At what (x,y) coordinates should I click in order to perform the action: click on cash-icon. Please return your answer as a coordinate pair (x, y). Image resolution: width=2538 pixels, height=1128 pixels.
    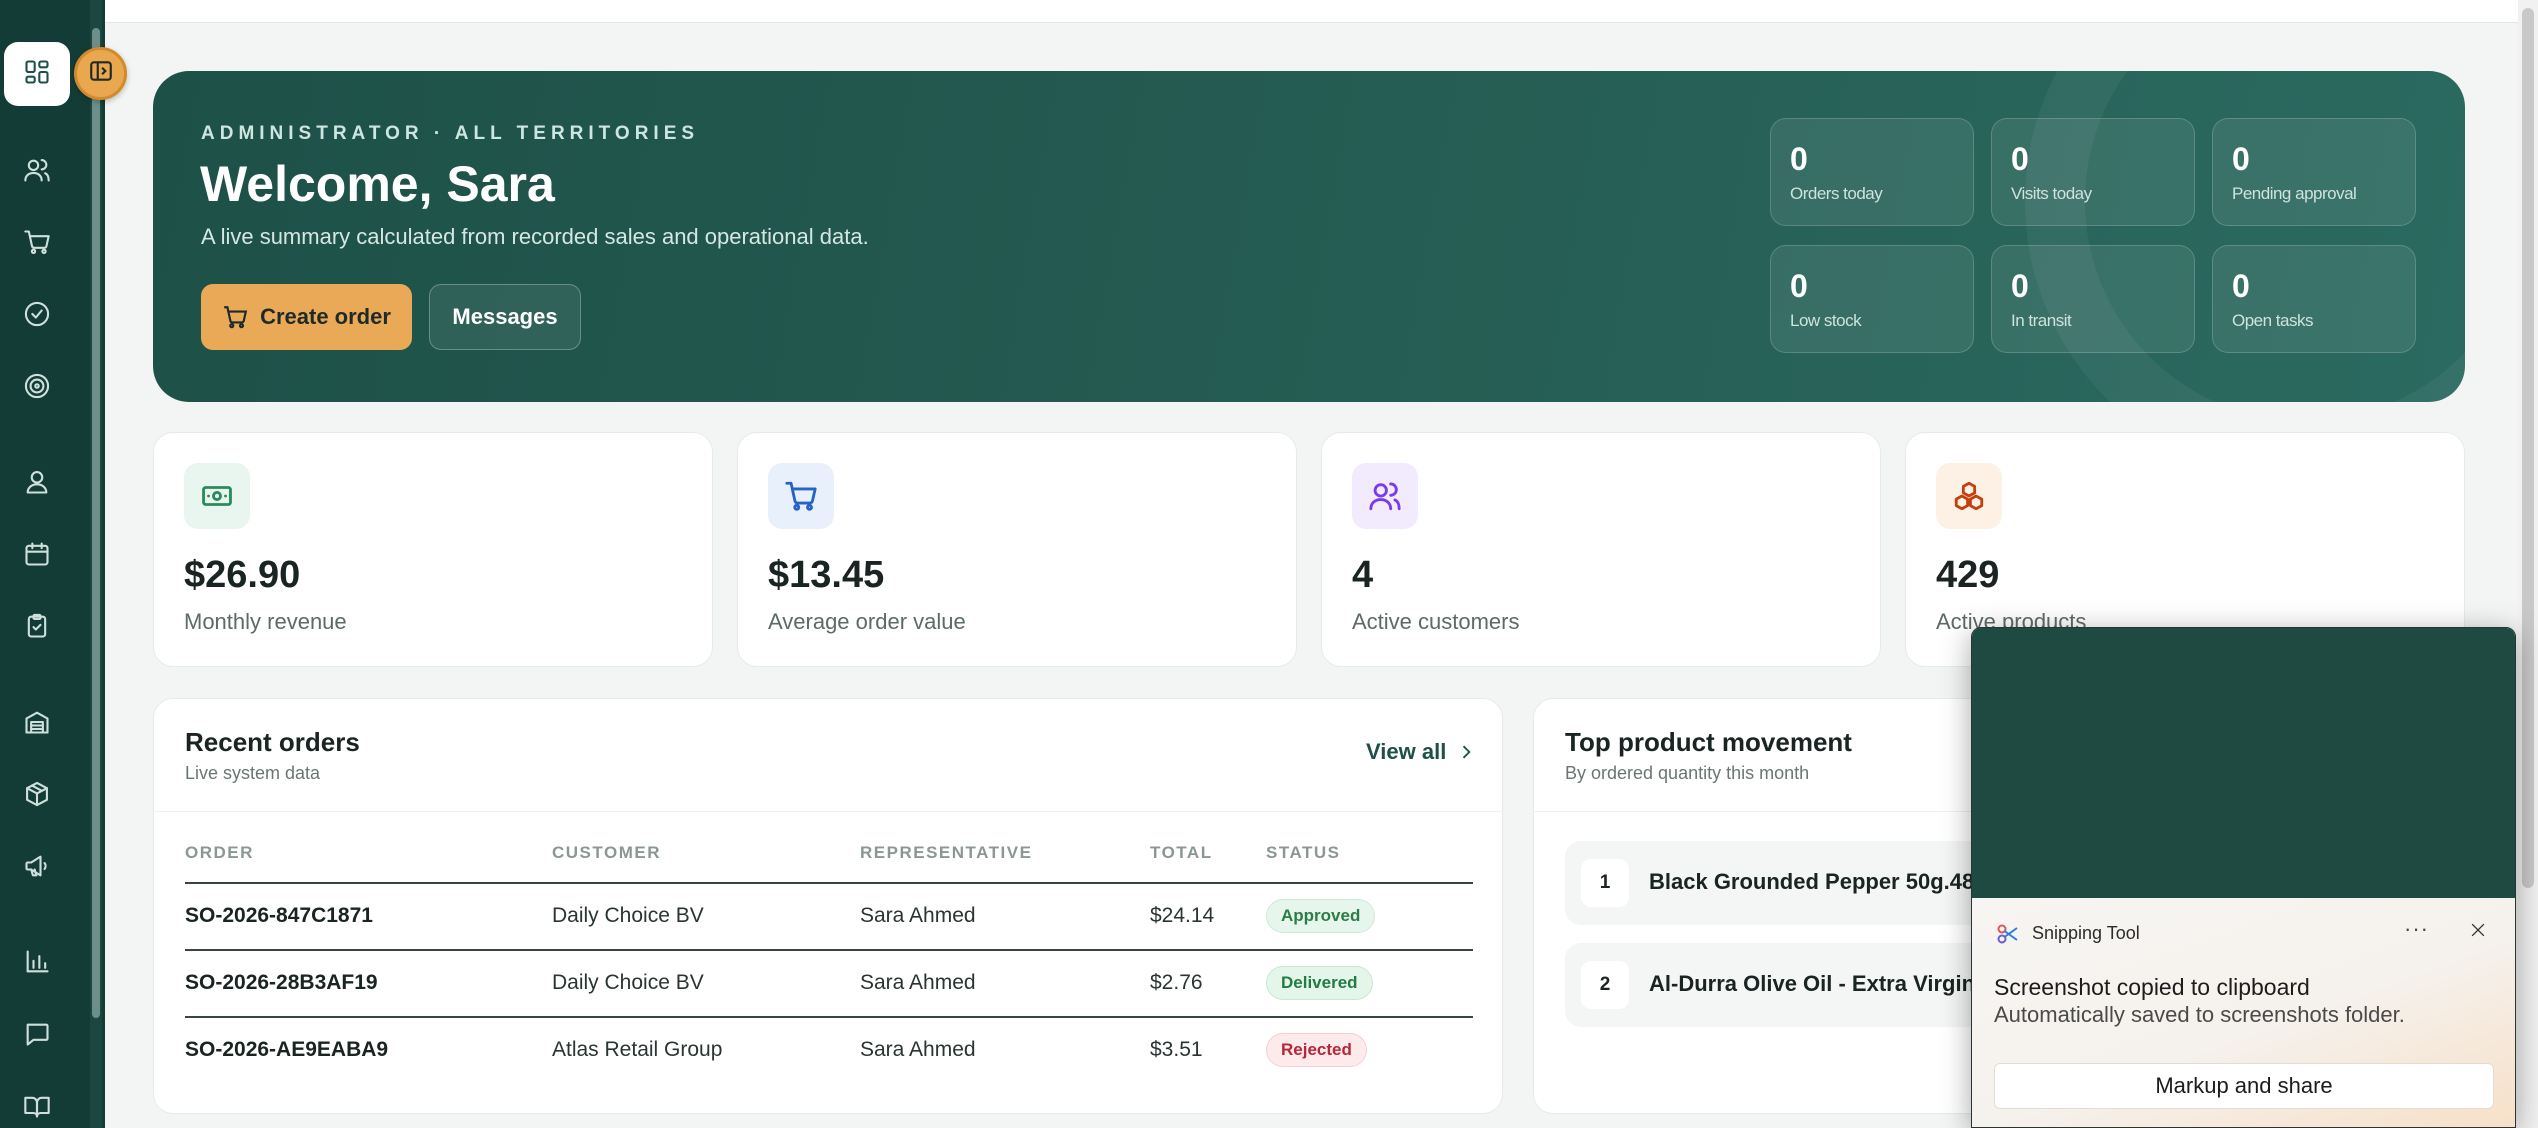
    Looking at the image, I should click on (217, 496).